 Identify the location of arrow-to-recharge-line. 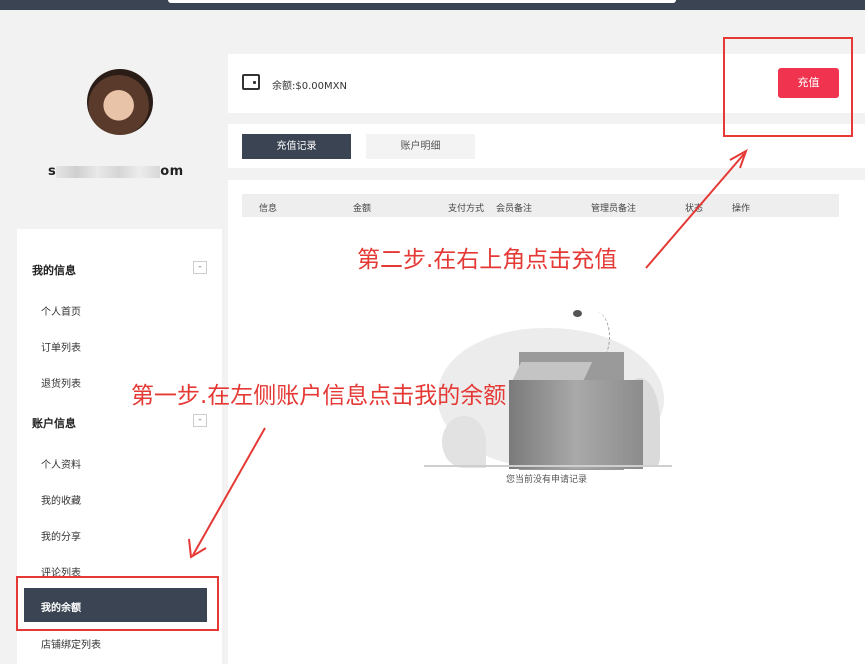
(695, 211).